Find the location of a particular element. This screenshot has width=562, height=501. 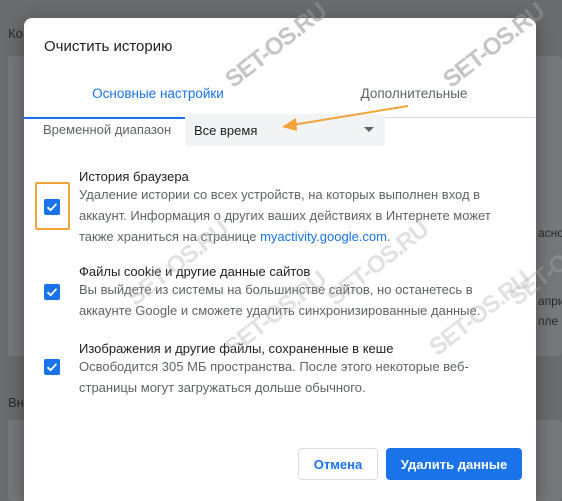

time-range-value: Все время is located at coordinates (226, 130).